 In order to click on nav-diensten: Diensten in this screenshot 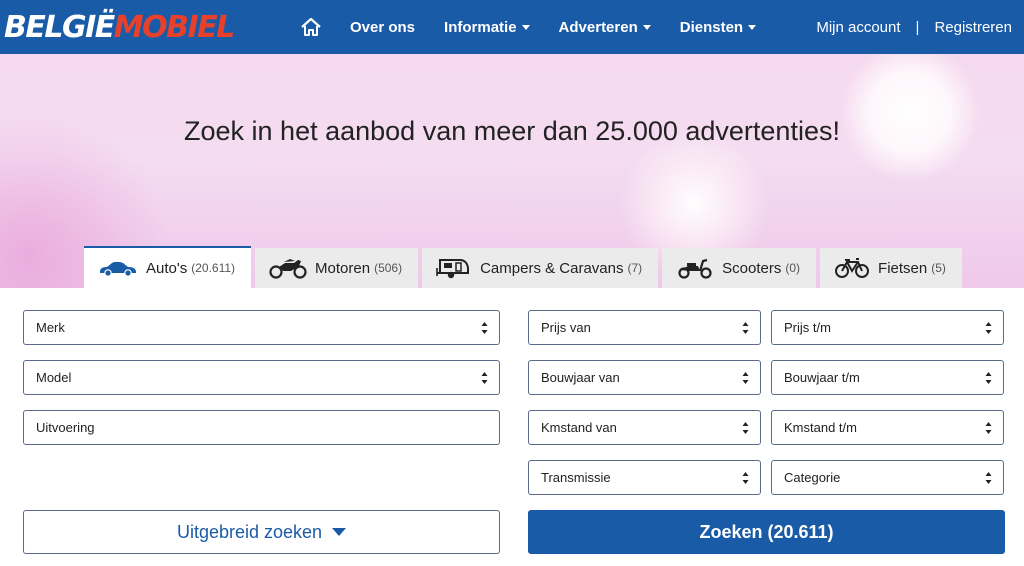, I will do `click(718, 27)`.